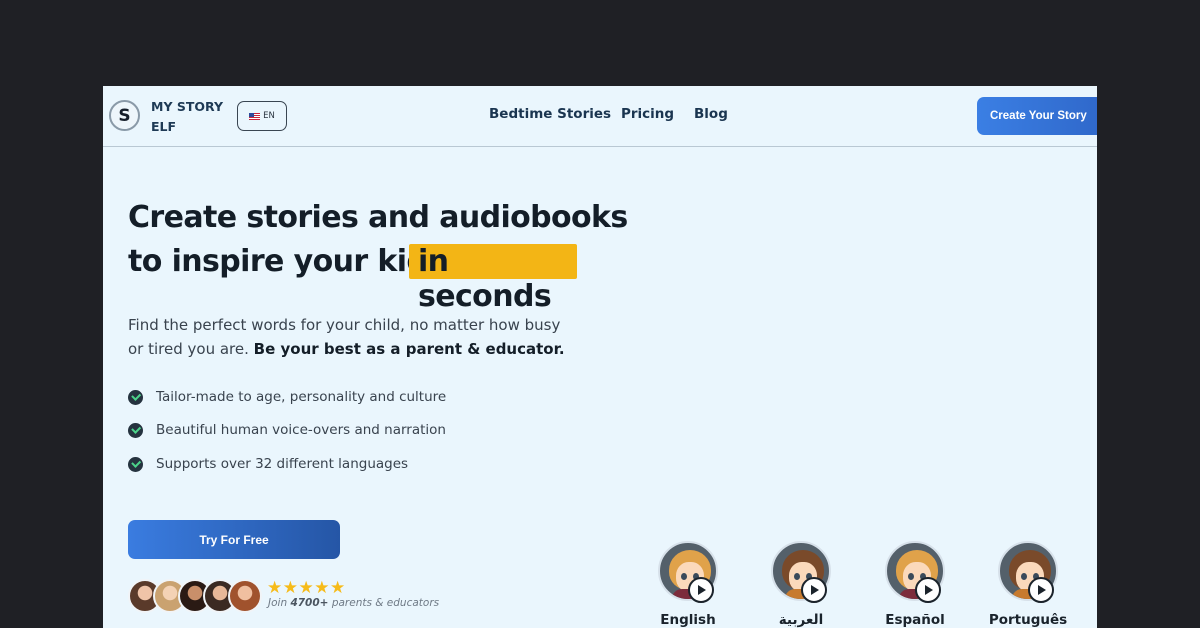 The width and height of the screenshot is (1200, 628). I want to click on avatar, so click(245, 596).